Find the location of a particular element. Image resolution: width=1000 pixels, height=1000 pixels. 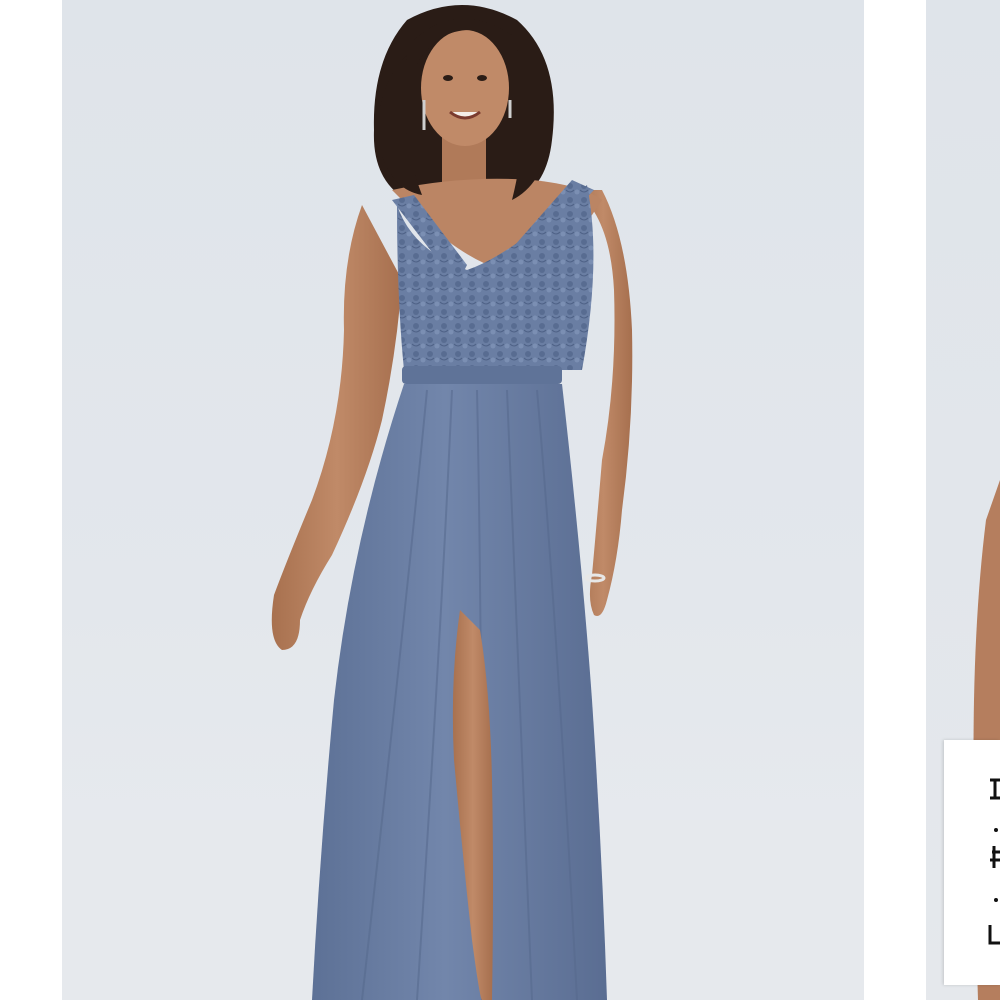

cropped-overlay-glyphs is located at coordinates (994, 861).